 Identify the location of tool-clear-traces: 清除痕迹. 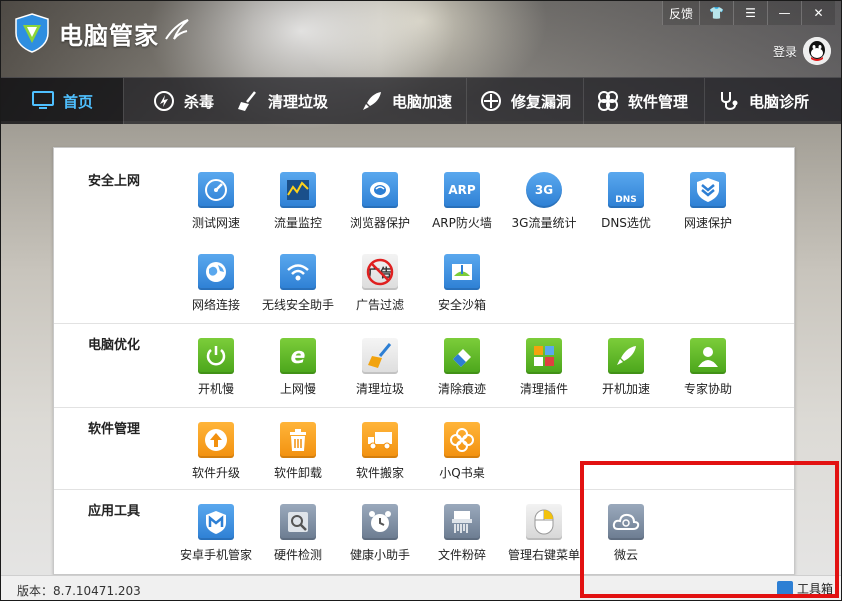
(462, 367).